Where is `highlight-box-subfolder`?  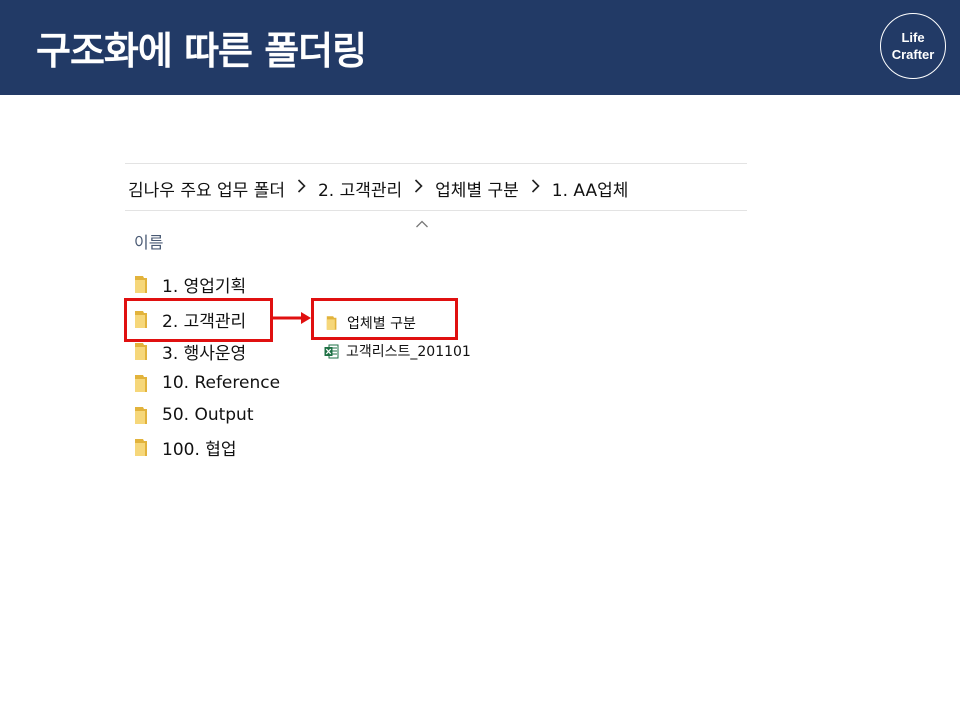 highlight-box-subfolder is located at coordinates (384, 319).